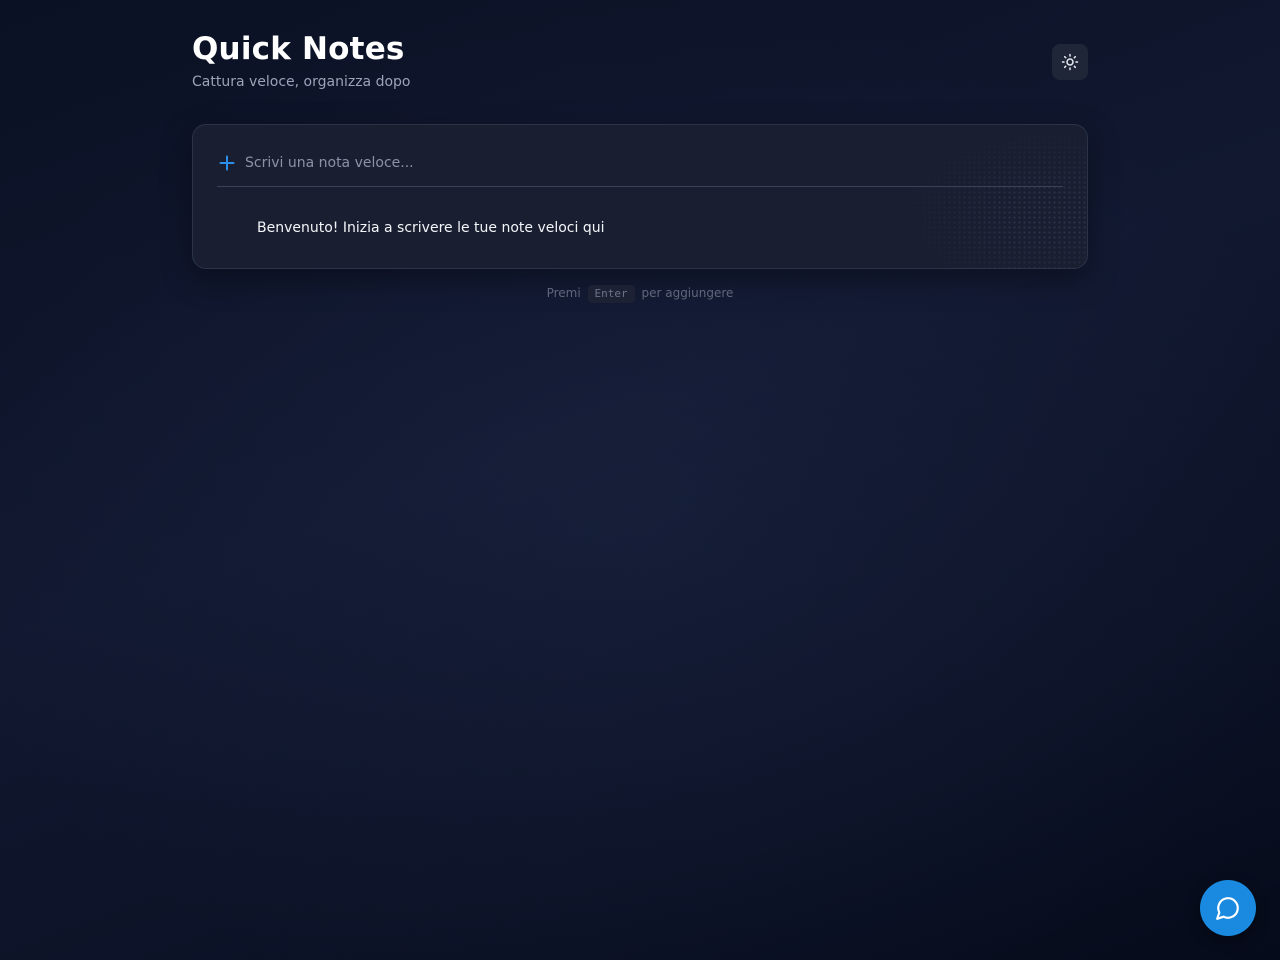  I want to click on sun-icon, so click(1070, 62).